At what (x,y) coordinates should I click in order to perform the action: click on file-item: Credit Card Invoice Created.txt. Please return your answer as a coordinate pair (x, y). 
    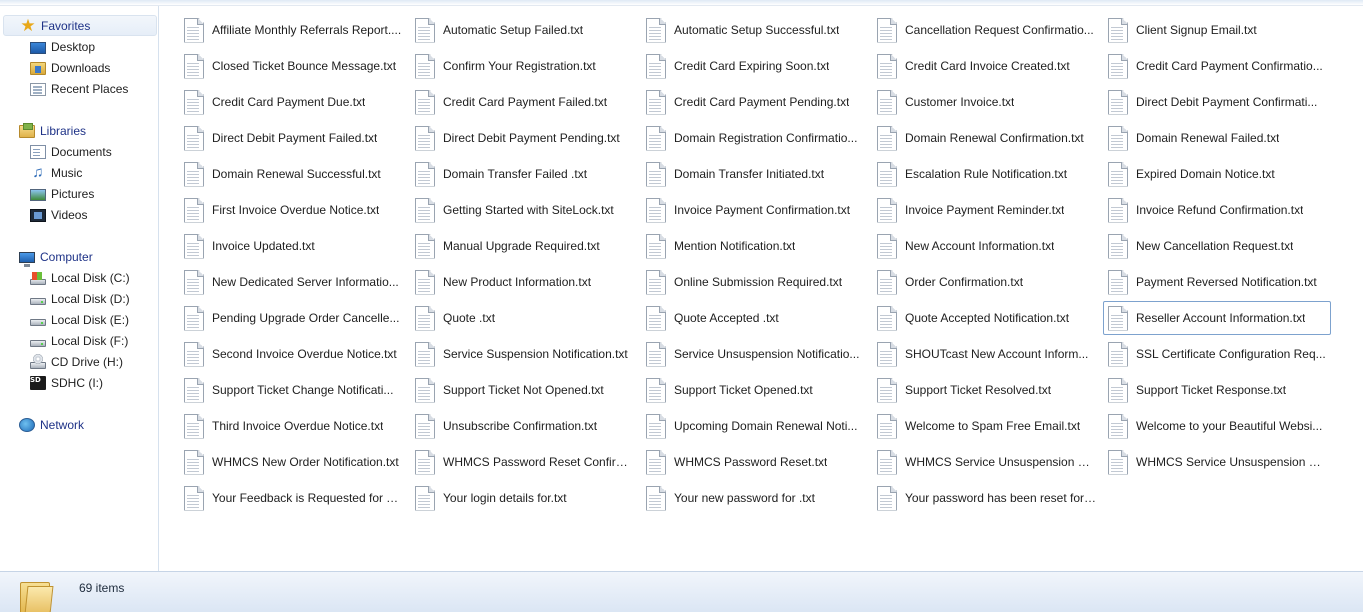
    Looking at the image, I should click on (986, 66).